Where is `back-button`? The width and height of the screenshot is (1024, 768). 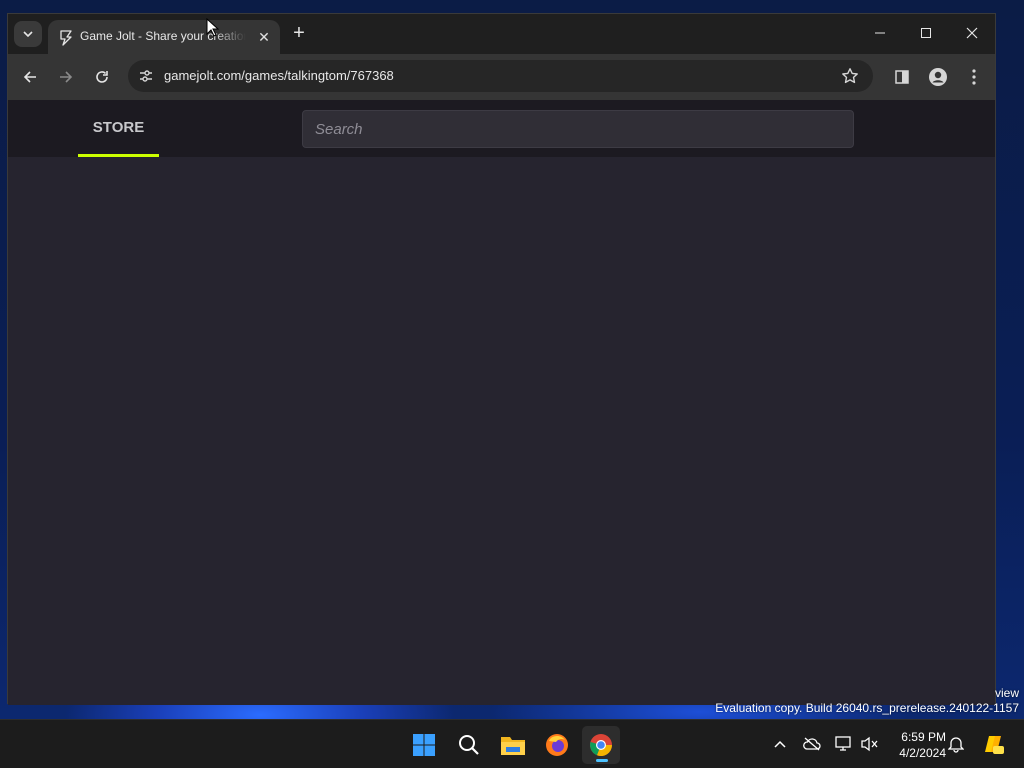 back-button is located at coordinates (30, 77).